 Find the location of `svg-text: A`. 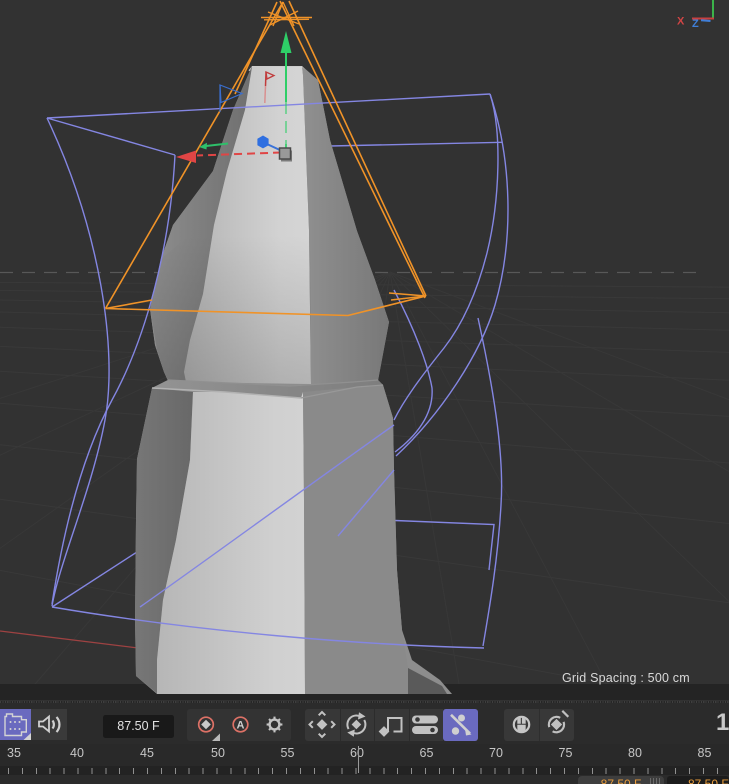

svg-text: A is located at coordinates (241, 726).